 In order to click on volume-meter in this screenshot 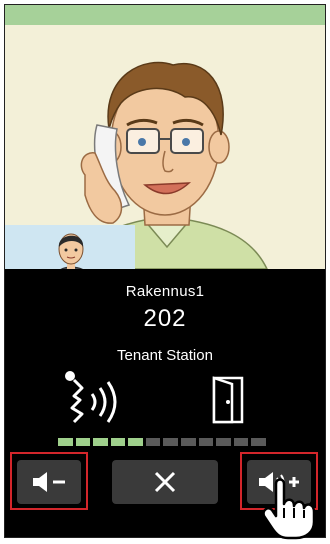, I will do `click(162, 442)`.